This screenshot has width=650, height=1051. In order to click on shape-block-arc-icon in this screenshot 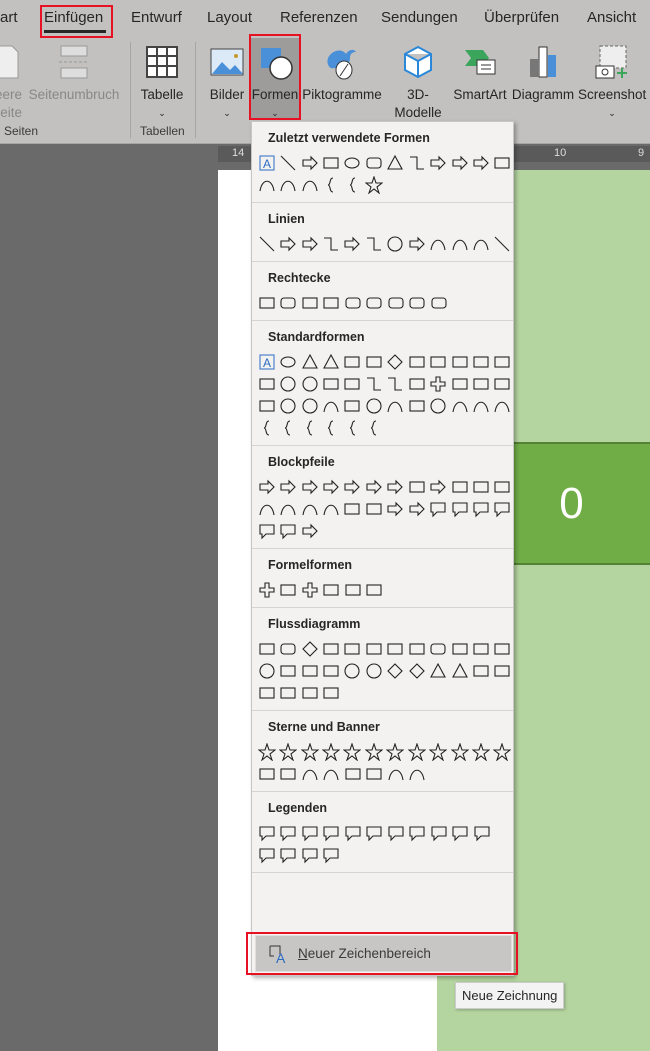, I will do `click(330, 406)`.